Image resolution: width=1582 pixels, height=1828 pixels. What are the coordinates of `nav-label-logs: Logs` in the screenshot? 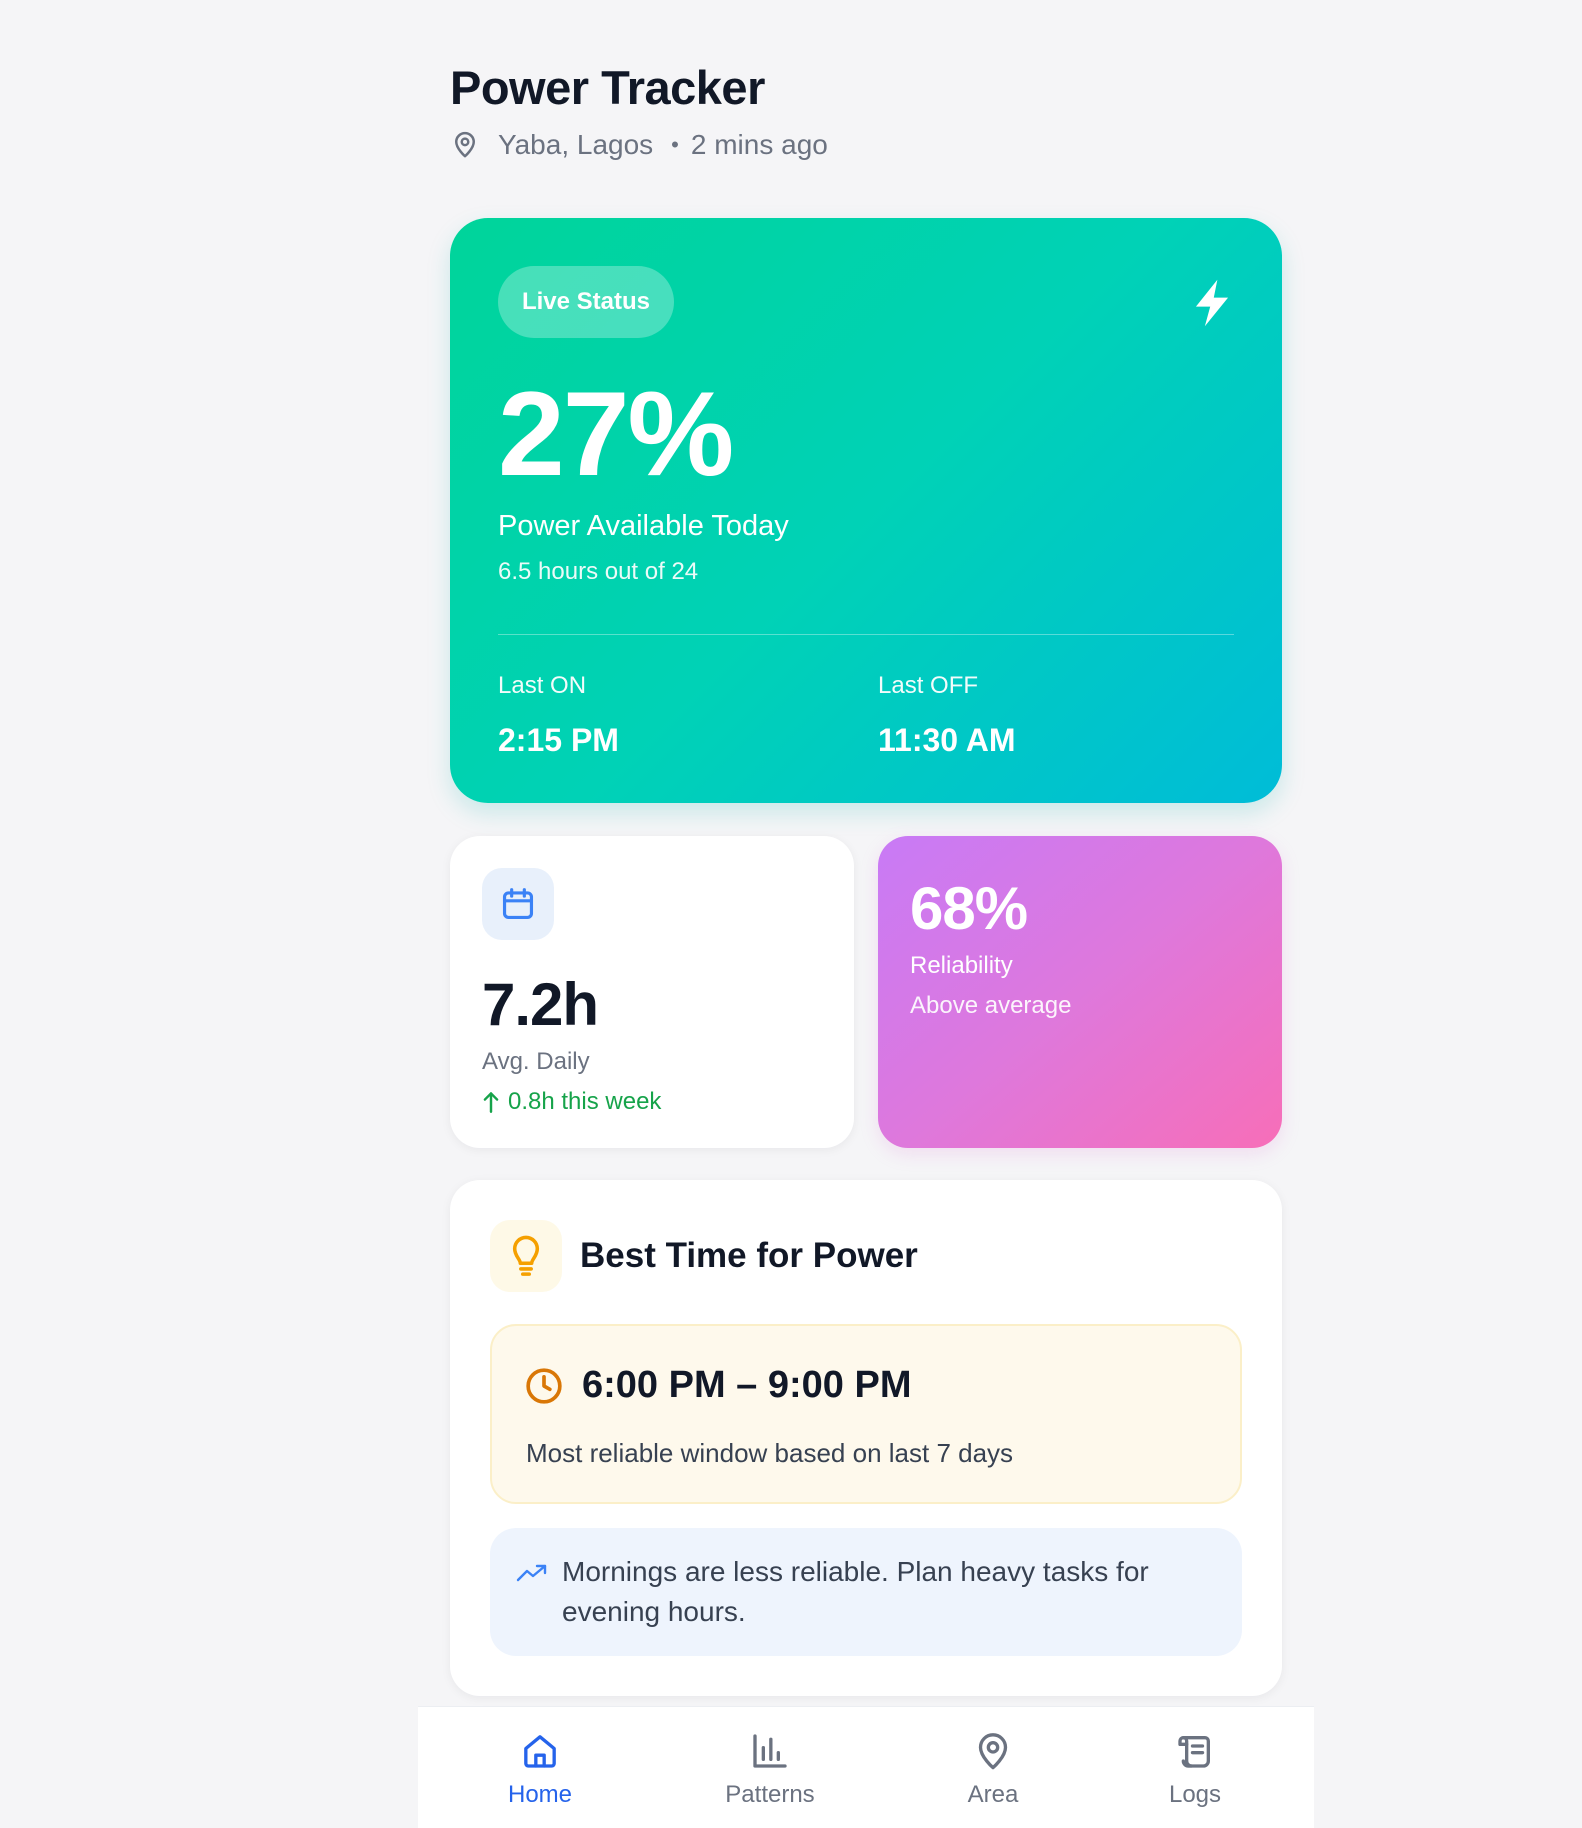 It's located at (1195, 1794).